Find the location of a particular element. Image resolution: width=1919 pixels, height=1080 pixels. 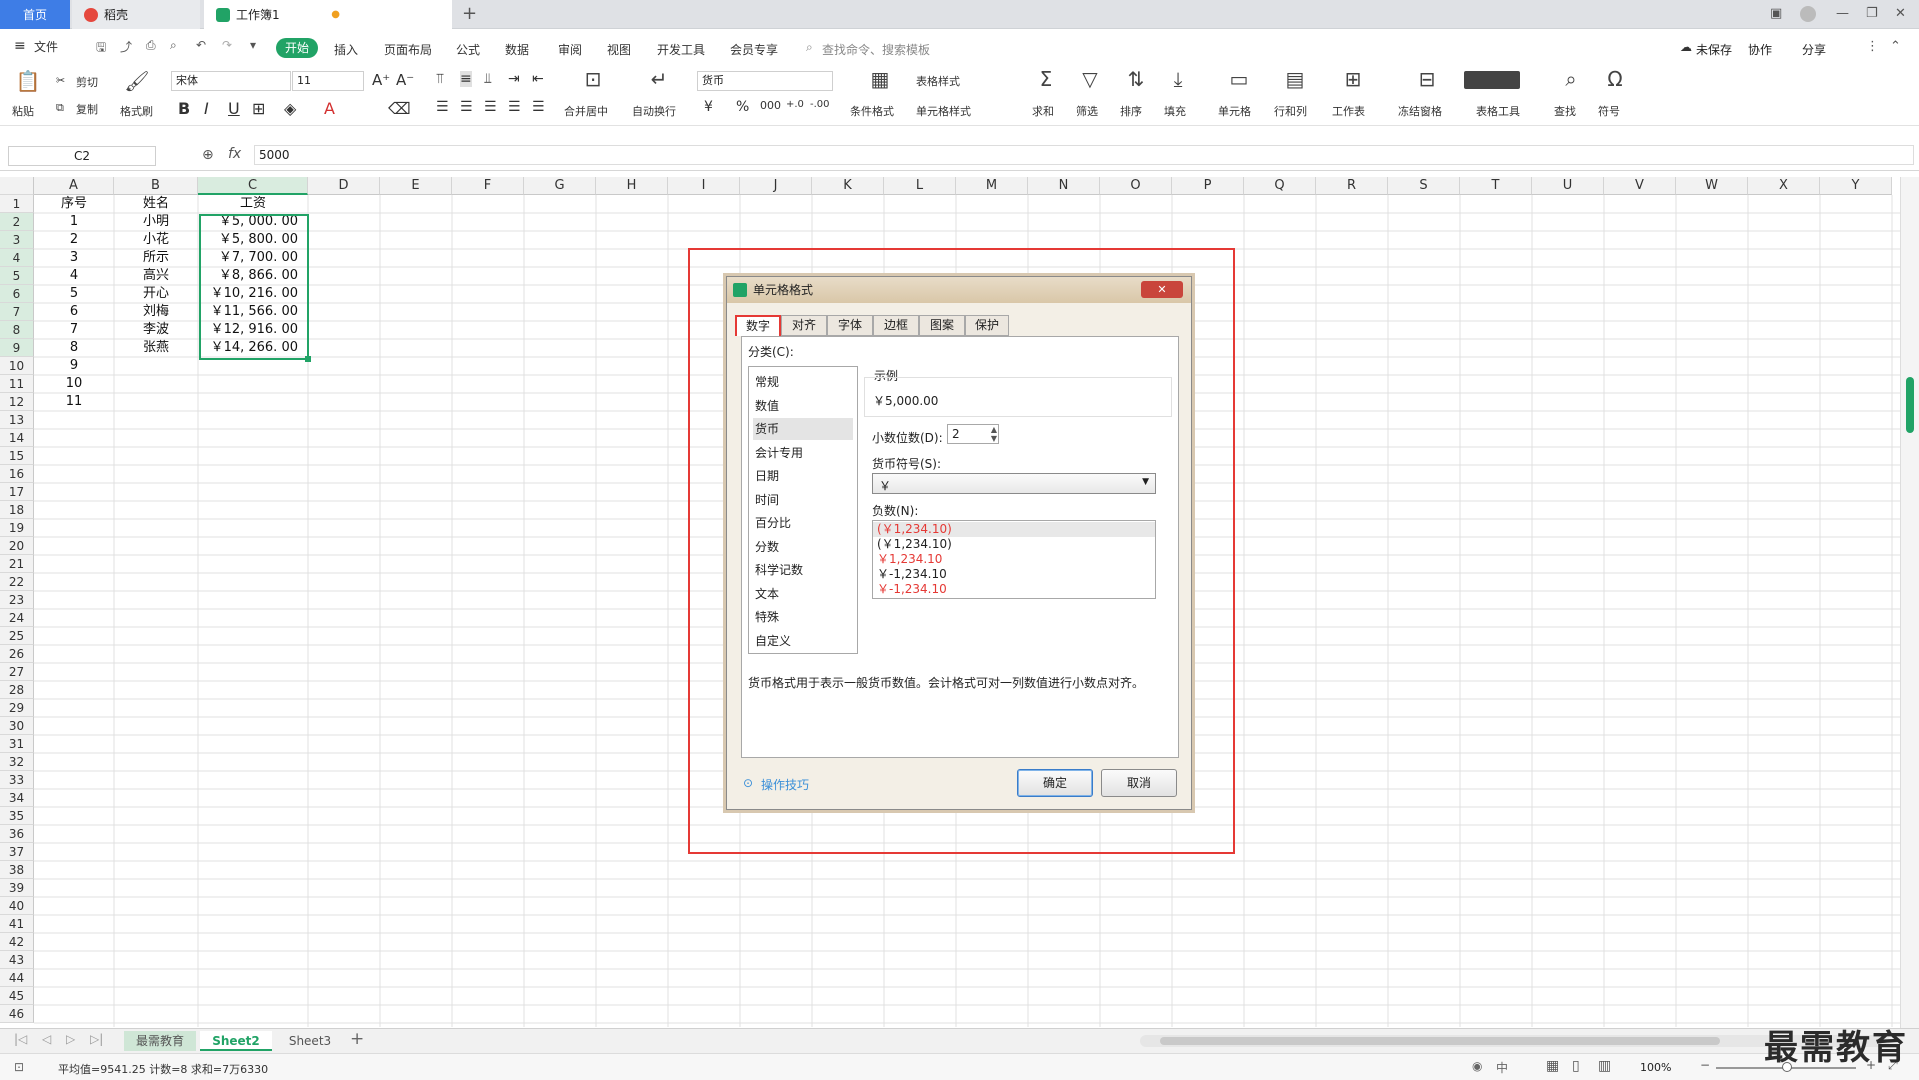

row-header: 38 is located at coordinates (17, 870).